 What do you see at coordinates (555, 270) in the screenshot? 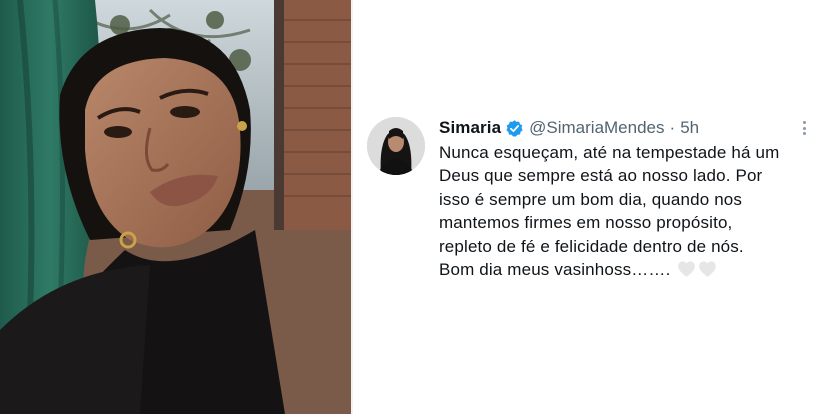
I see `tweet-line: Bom dia meus vasinhoss…….` at bounding box center [555, 270].